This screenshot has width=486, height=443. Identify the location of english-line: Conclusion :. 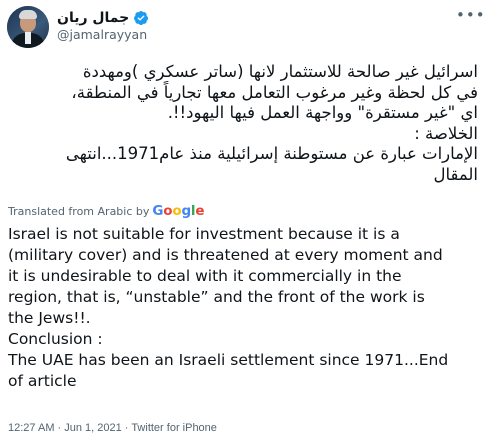
(55, 339).